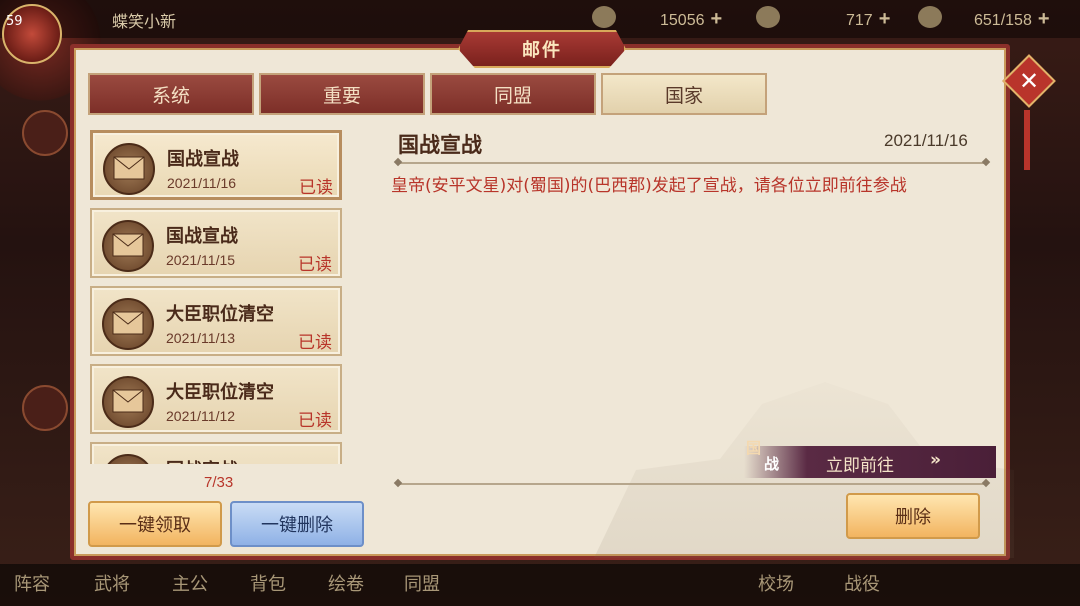 The height and width of the screenshot is (606, 1080). I want to click on nav-bag: 背包, so click(268, 583).